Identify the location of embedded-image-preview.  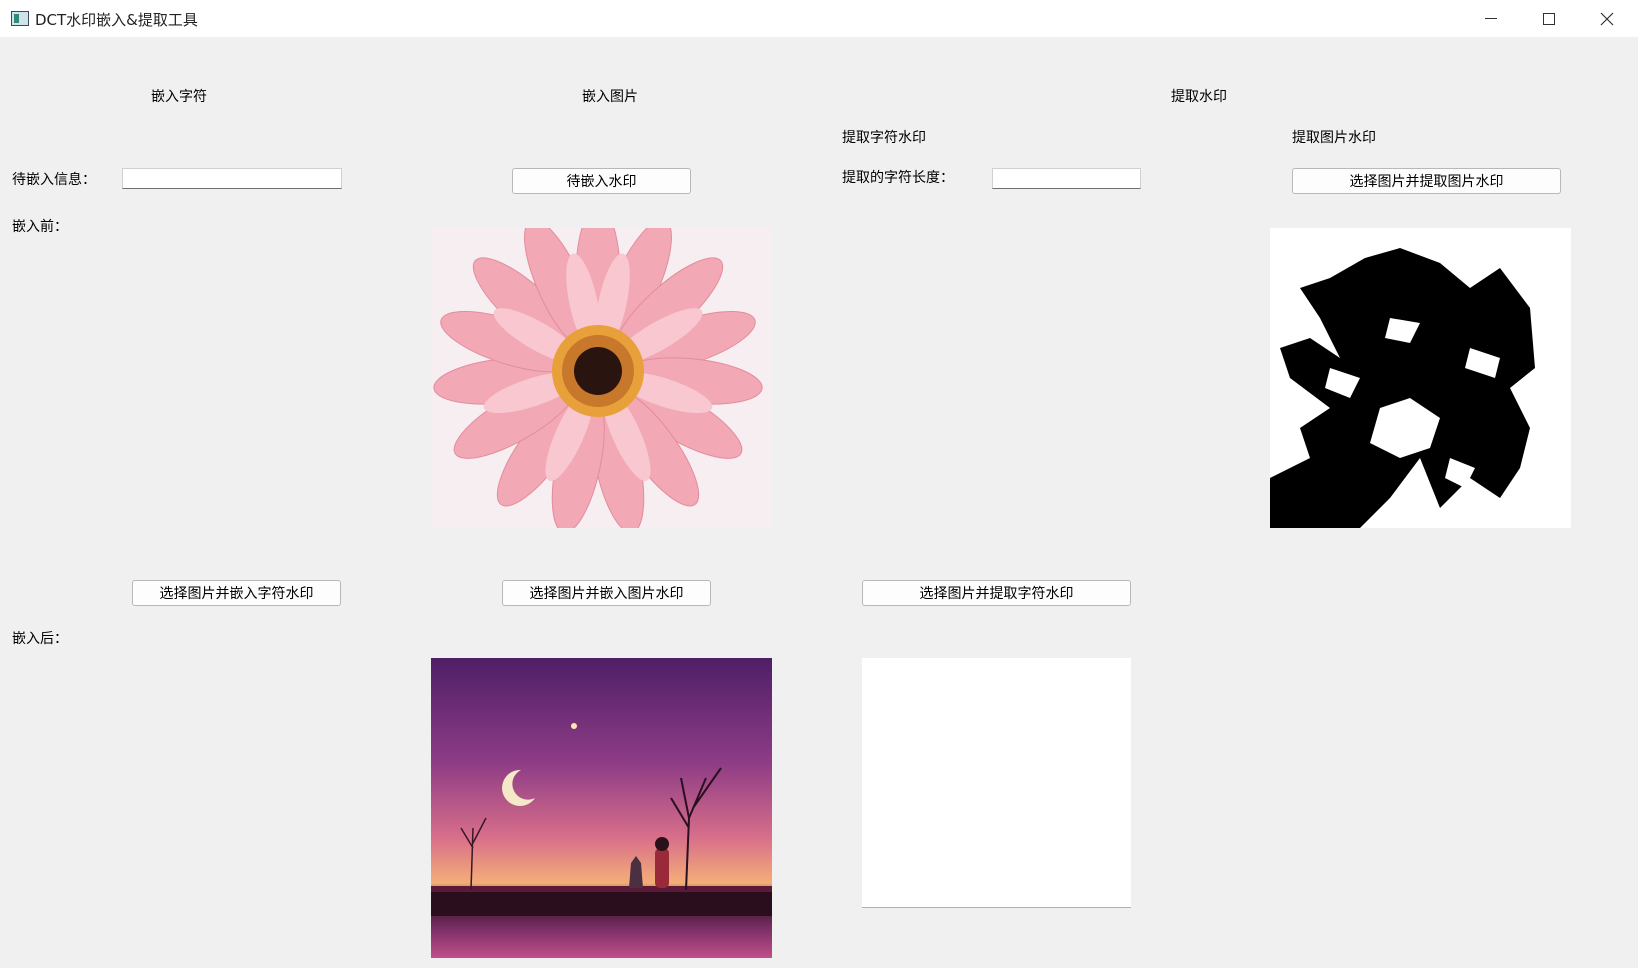
(601, 808).